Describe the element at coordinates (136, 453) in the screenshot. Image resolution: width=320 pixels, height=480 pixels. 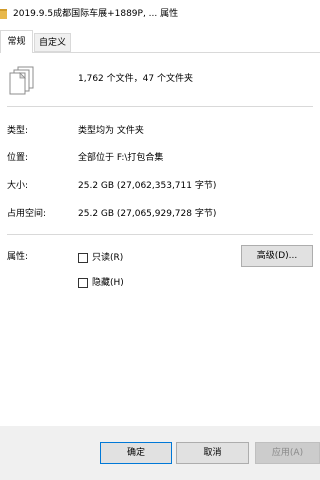
I see `ok-button: 确定` at that location.